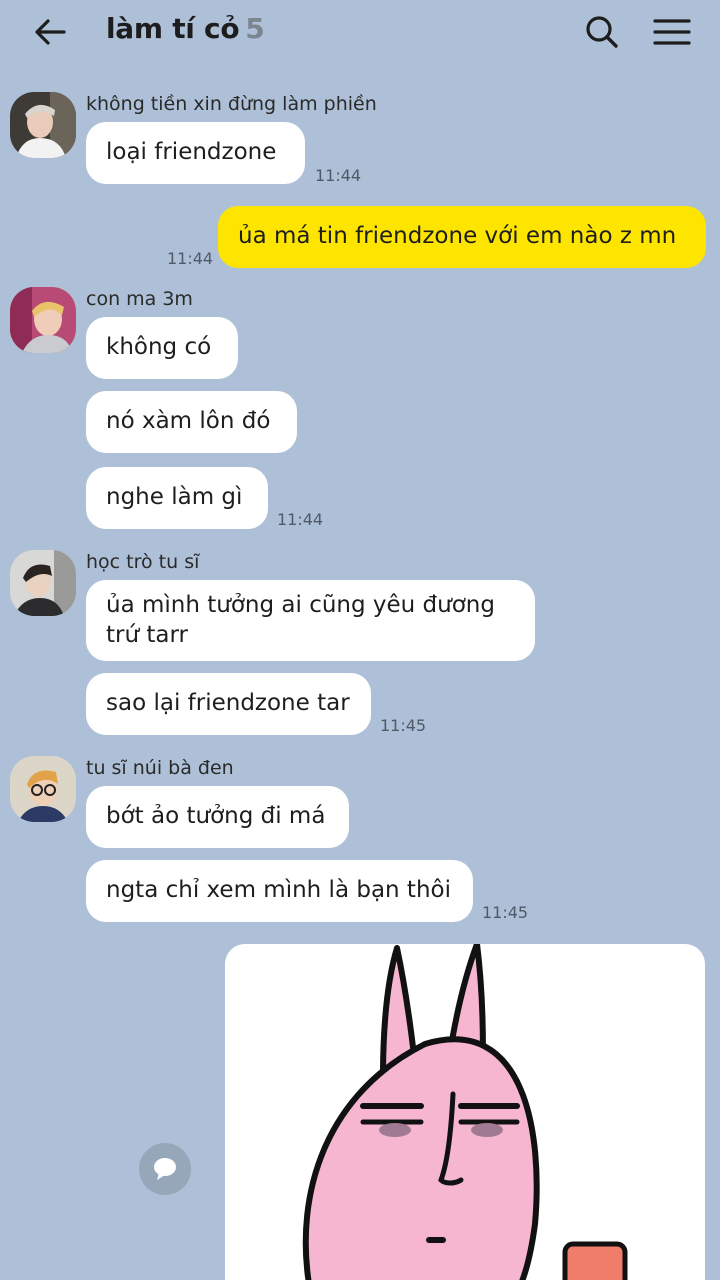 Image resolution: width=720 pixels, height=1280 pixels. What do you see at coordinates (360, 32) in the screenshot?
I see `chat-header: làm tí cỏ 5` at bounding box center [360, 32].